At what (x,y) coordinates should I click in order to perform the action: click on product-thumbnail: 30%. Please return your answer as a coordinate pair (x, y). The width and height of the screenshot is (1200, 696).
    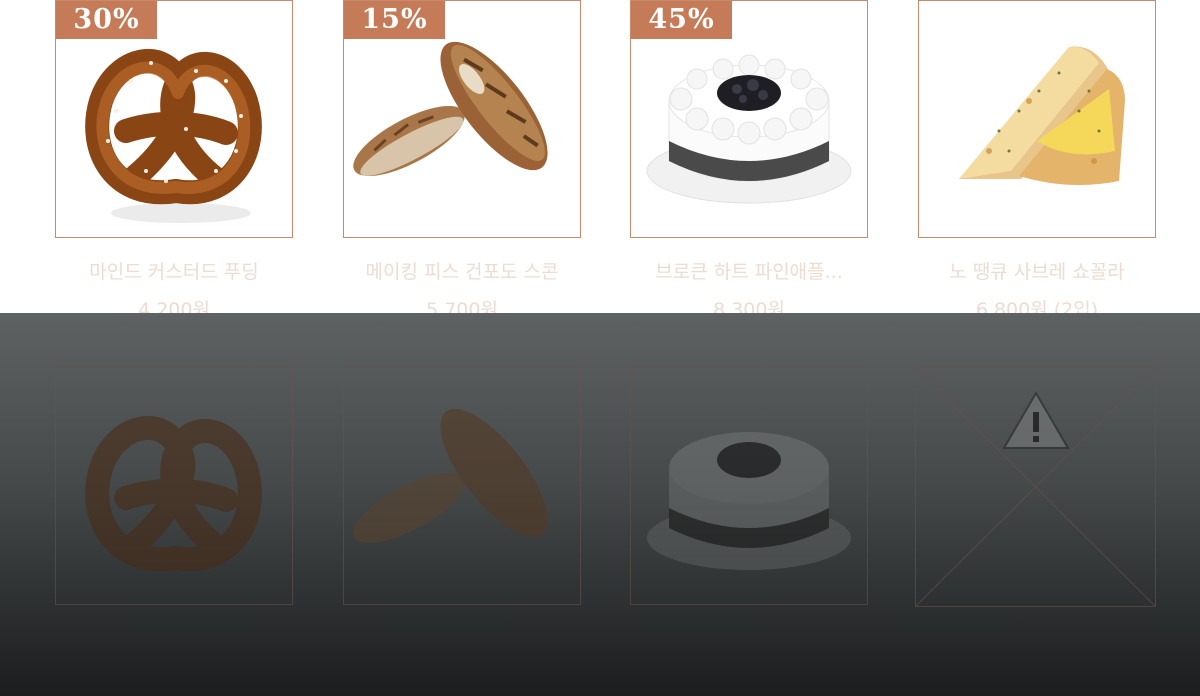
    Looking at the image, I should click on (174, 119).